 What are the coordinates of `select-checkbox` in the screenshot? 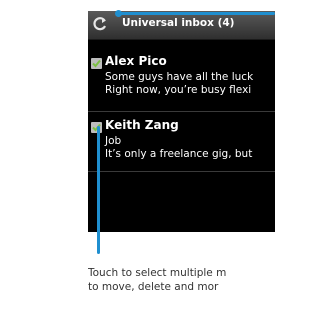 It's located at (96, 63).